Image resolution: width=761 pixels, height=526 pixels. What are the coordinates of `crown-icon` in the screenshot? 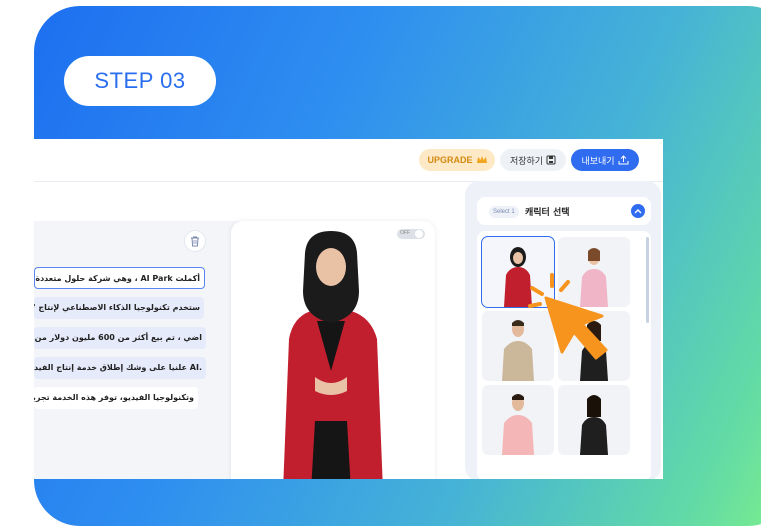 It's located at (481, 159).